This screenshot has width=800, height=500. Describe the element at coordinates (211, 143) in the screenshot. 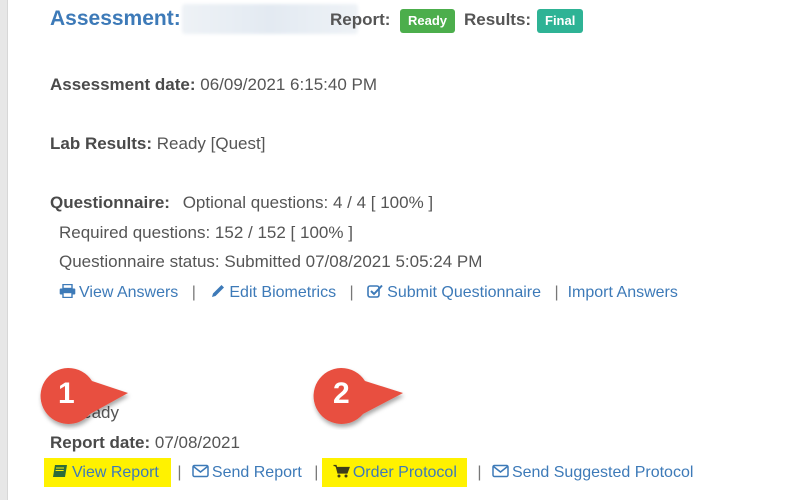

I see `lab-results-value: Ready [Quest]` at that location.